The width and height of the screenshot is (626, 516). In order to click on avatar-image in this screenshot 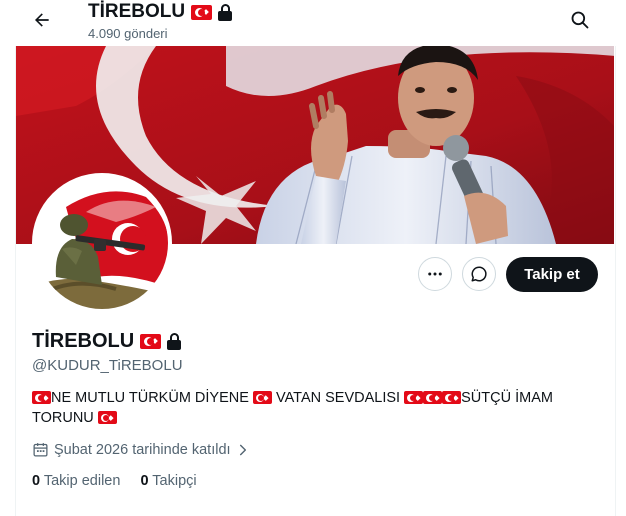, I will do `click(102, 243)`.